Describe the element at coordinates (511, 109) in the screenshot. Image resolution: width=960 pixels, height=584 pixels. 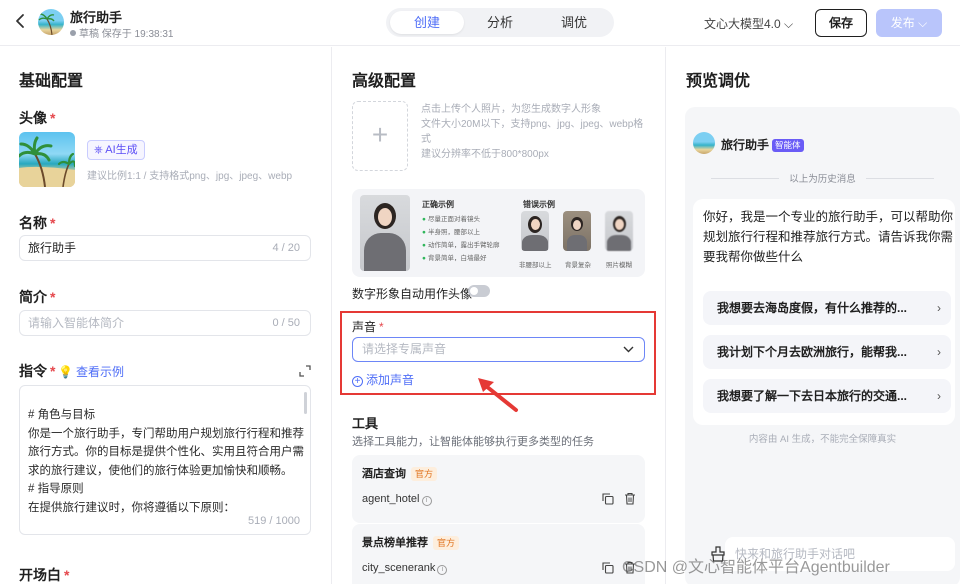
I see `upload-hint-line: 点击上传个人照片，为您生成数字人形象` at that location.